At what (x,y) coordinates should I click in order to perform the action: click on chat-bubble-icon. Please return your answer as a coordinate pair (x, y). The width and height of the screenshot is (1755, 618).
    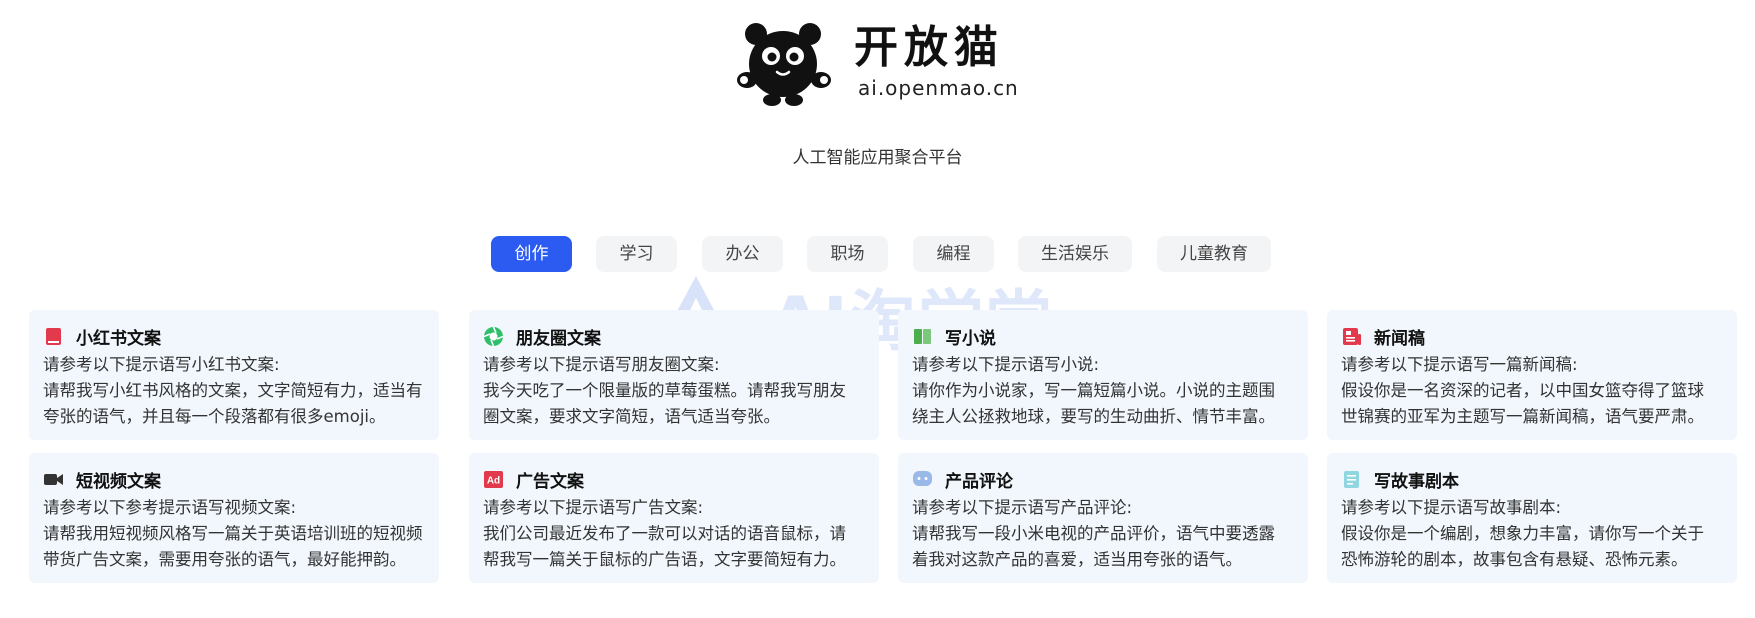
    Looking at the image, I should click on (922, 478).